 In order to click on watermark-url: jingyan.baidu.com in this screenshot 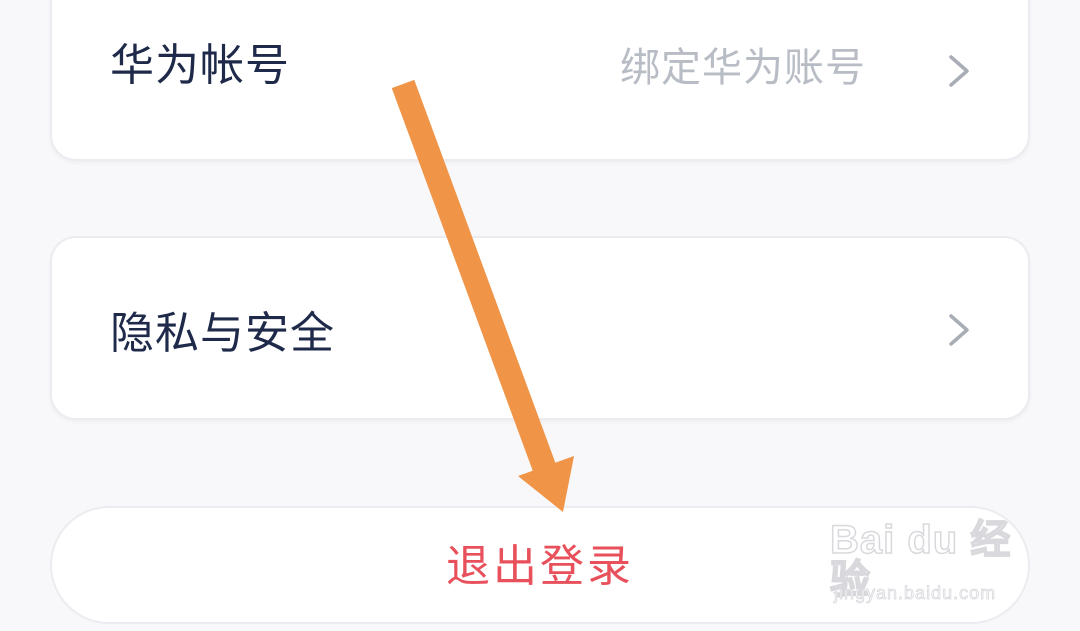, I will do `click(915, 593)`.